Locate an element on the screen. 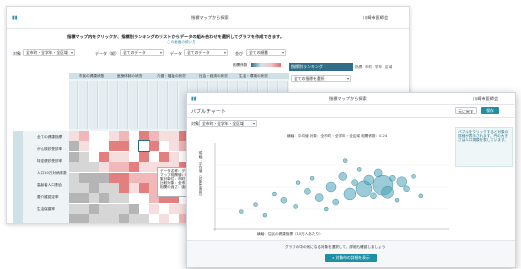  ranking-tab: 区域 is located at coordinates (388, 67).